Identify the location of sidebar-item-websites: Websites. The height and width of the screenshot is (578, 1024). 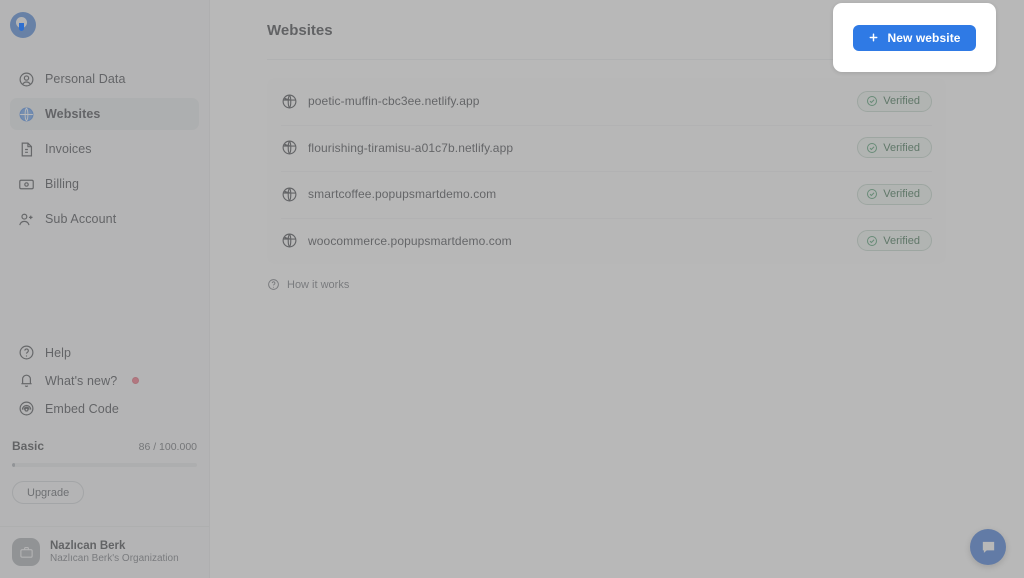
(104, 114).